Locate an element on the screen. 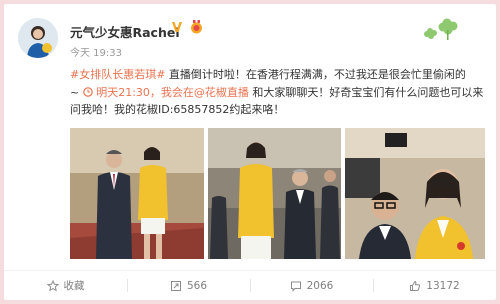 The width and height of the screenshot is (500, 304). clover-decoration-icon is located at coordinates (441, 29).